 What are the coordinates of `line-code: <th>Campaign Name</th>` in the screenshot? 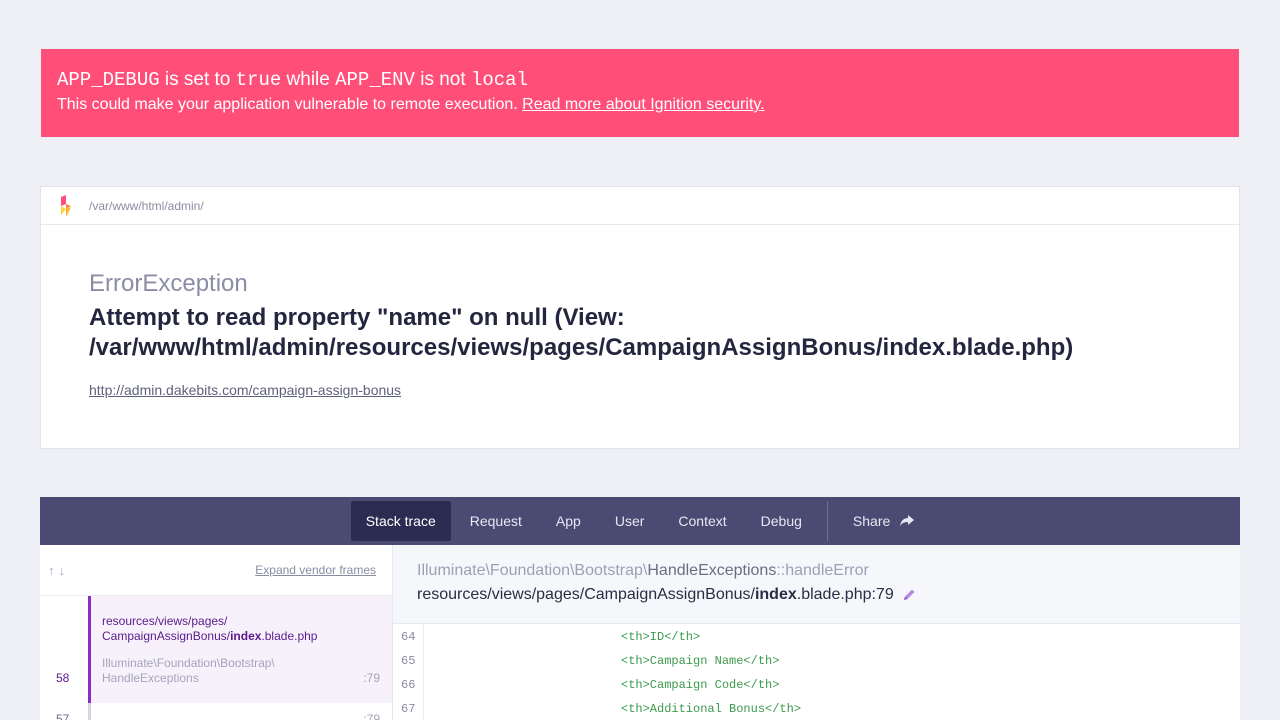 It's located at (700, 661).